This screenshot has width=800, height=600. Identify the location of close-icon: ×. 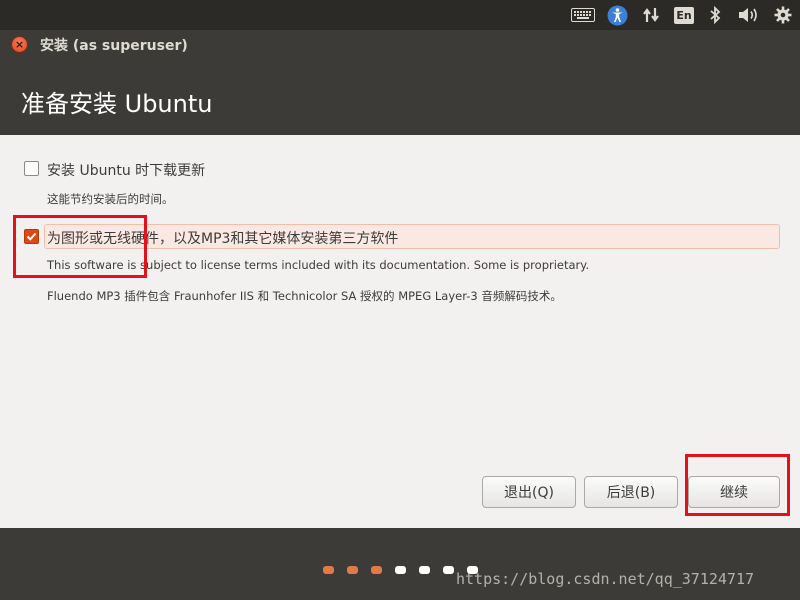
(19, 44).